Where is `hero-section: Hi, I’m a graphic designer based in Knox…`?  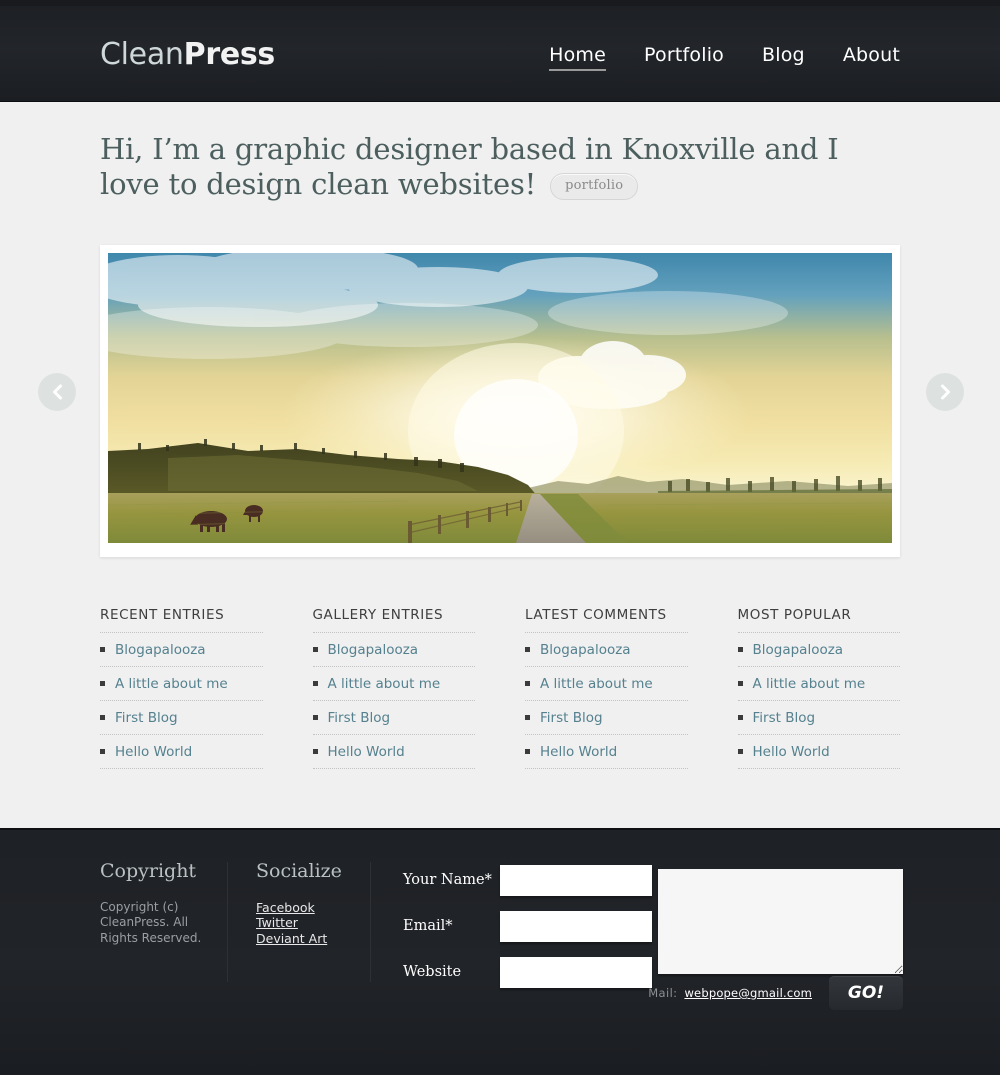
hero-section: Hi, I’m a graphic designer based in Knox… is located at coordinates (500, 152).